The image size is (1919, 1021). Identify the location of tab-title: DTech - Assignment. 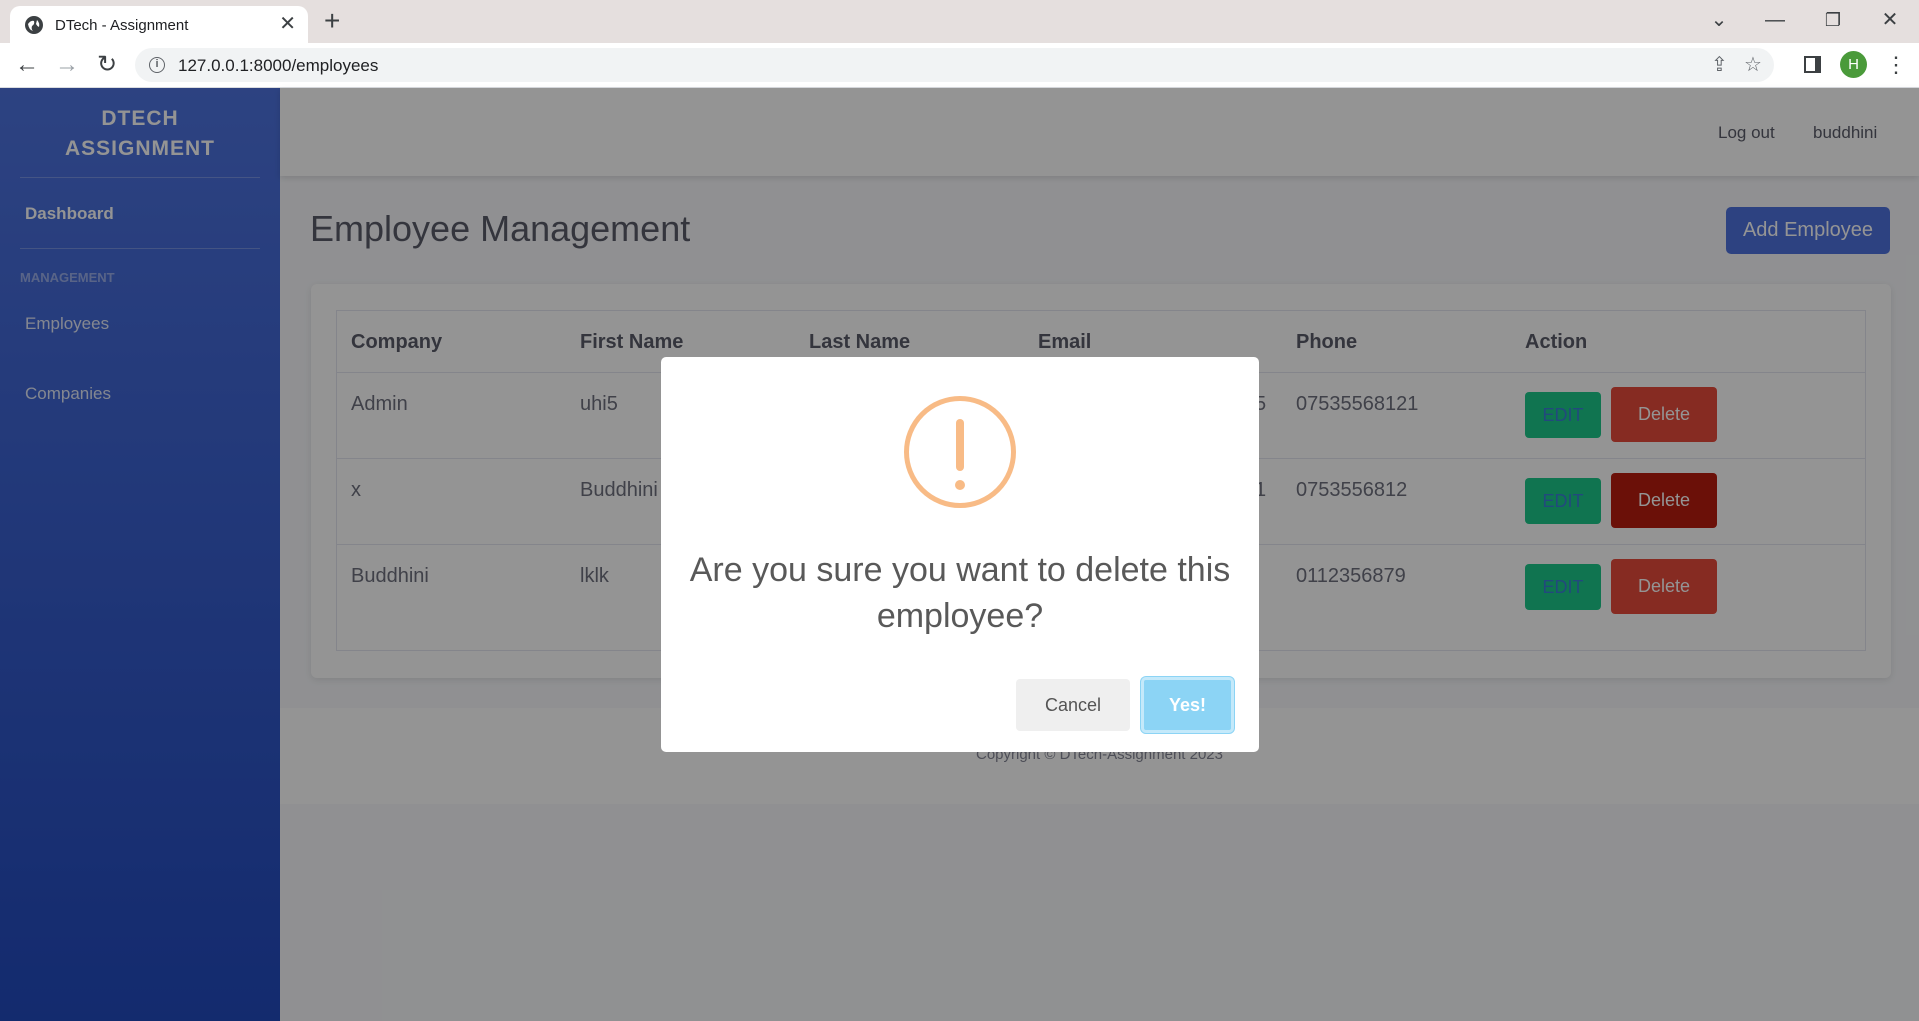
(122, 25).